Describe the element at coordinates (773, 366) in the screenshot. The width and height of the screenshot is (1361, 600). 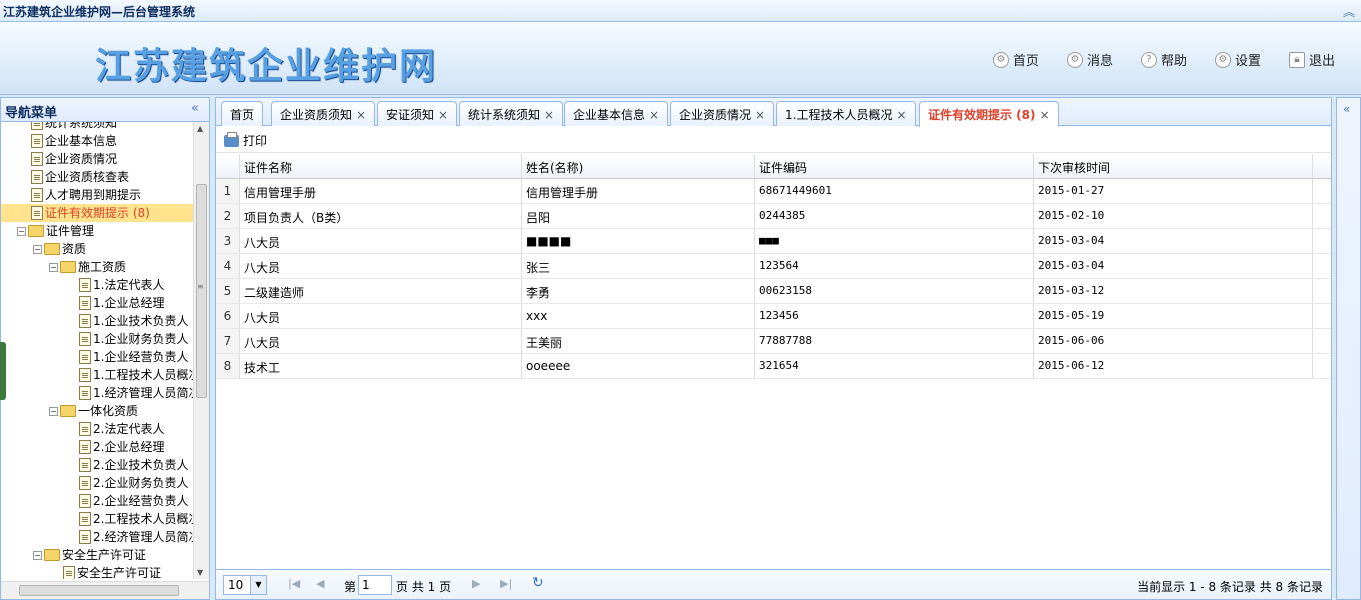
I see `table-row: 8 技术工 ooeeee 321654 2015-06-12` at that location.